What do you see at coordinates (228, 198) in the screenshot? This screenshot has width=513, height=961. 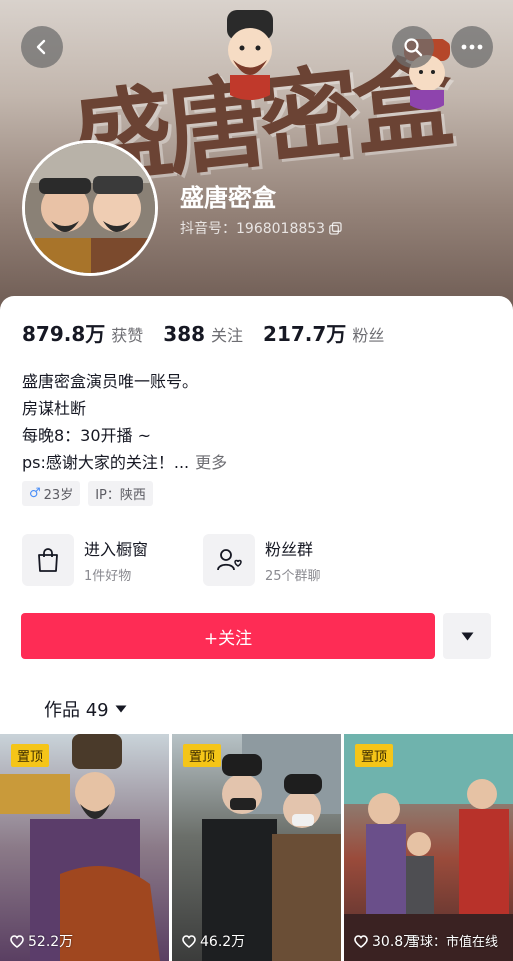 I see `profile-name: 盛唐密盒` at bounding box center [228, 198].